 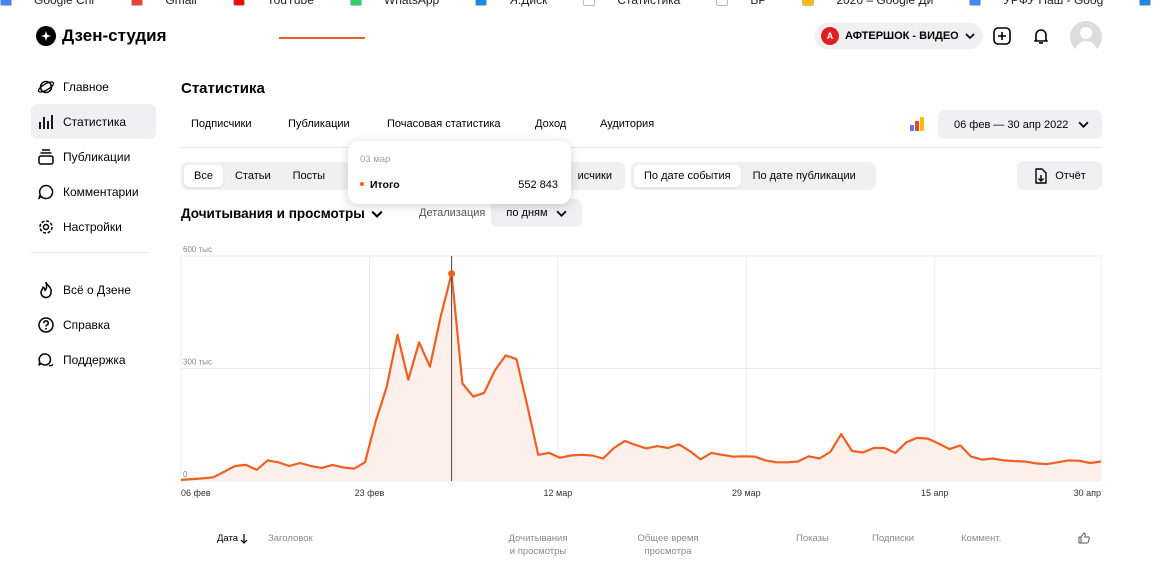 I want to click on bar-chart-icon, so click(x=46, y=122).